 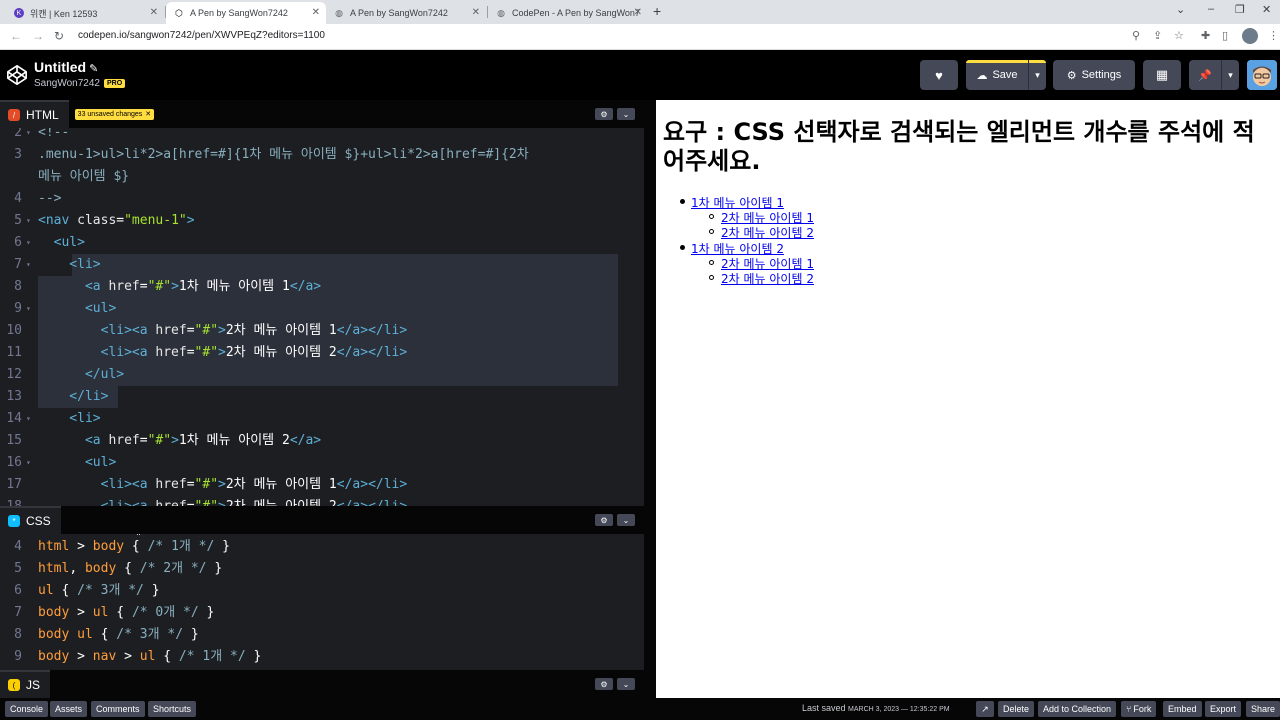 What do you see at coordinates (317, 221) in the screenshot?
I see `code-line: 5 ▾ <nav class="menu-1">` at bounding box center [317, 221].